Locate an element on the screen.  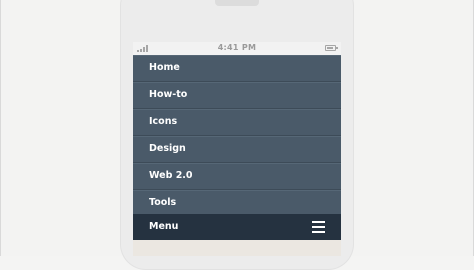
menu-item-design: Design is located at coordinates (237, 149).